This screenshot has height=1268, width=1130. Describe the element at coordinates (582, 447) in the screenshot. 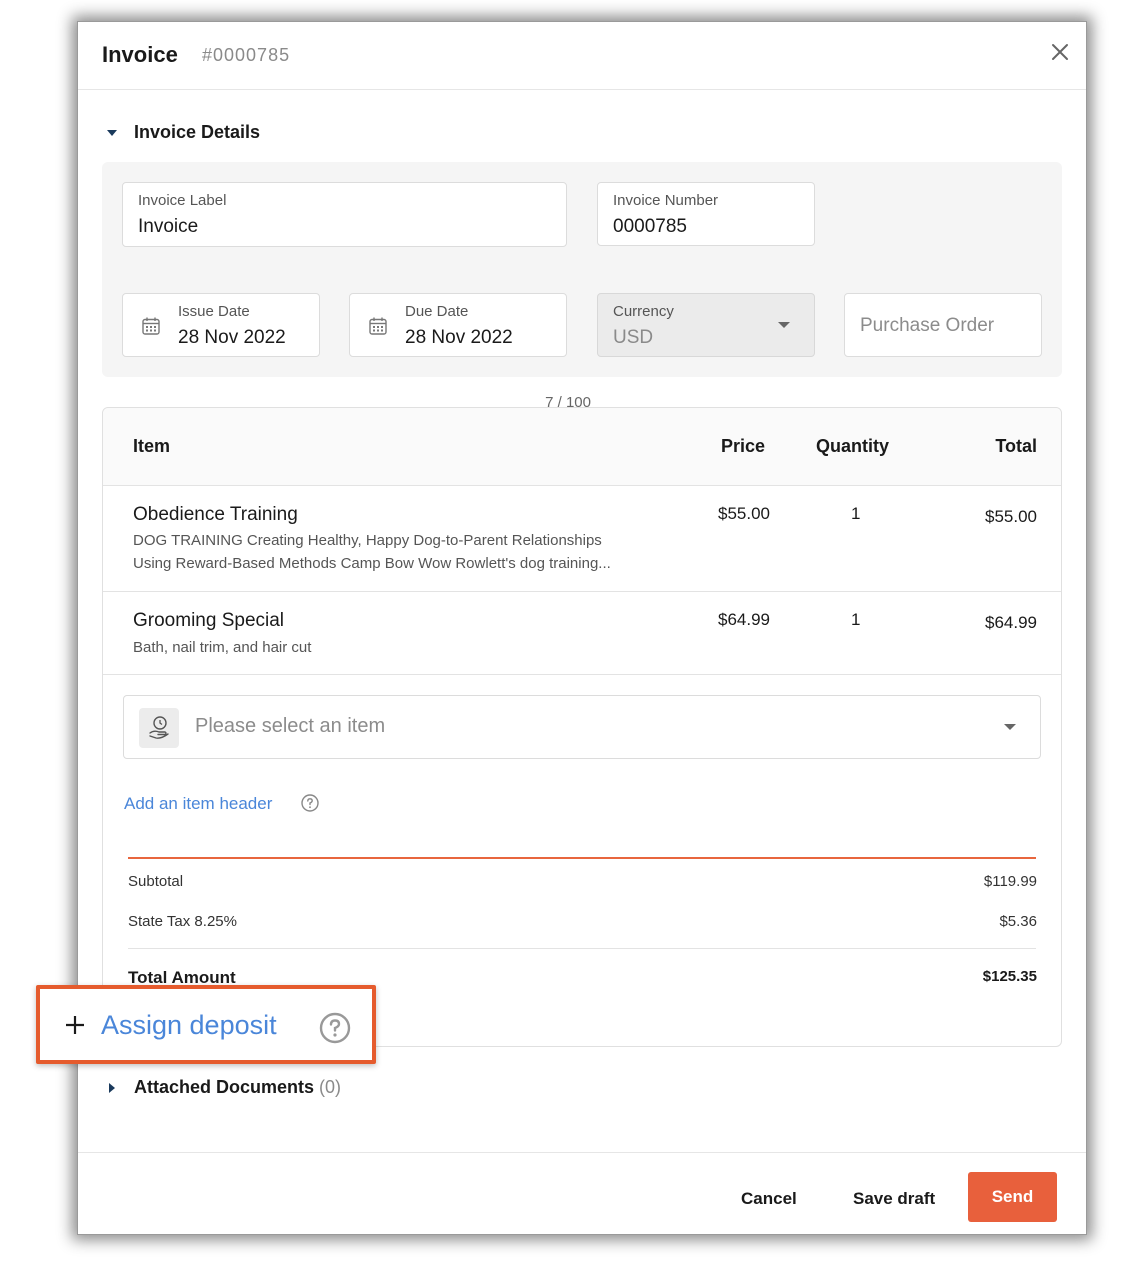

I see `items-table-header: Item Price Quantity Total` at that location.